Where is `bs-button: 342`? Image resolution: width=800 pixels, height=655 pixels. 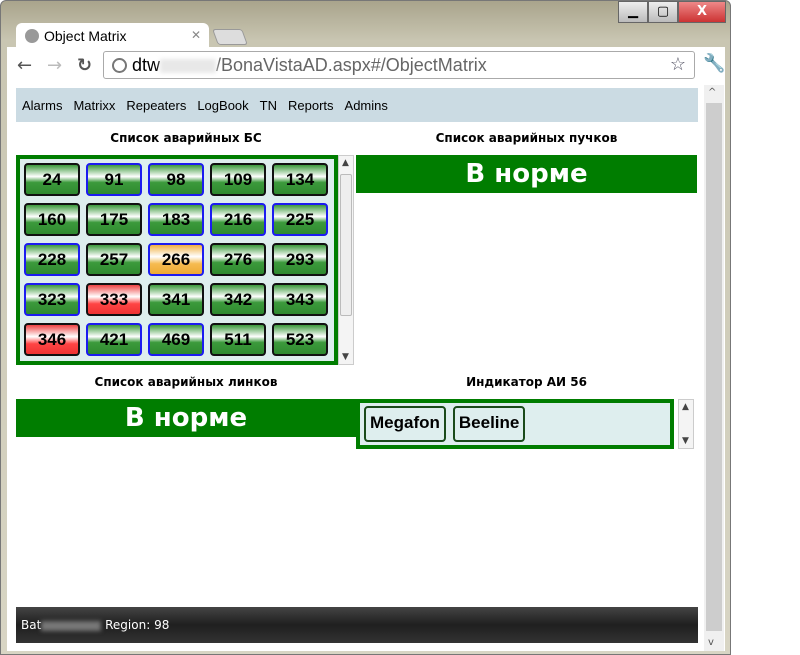 bs-button: 342 is located at coordinates (238, 299).